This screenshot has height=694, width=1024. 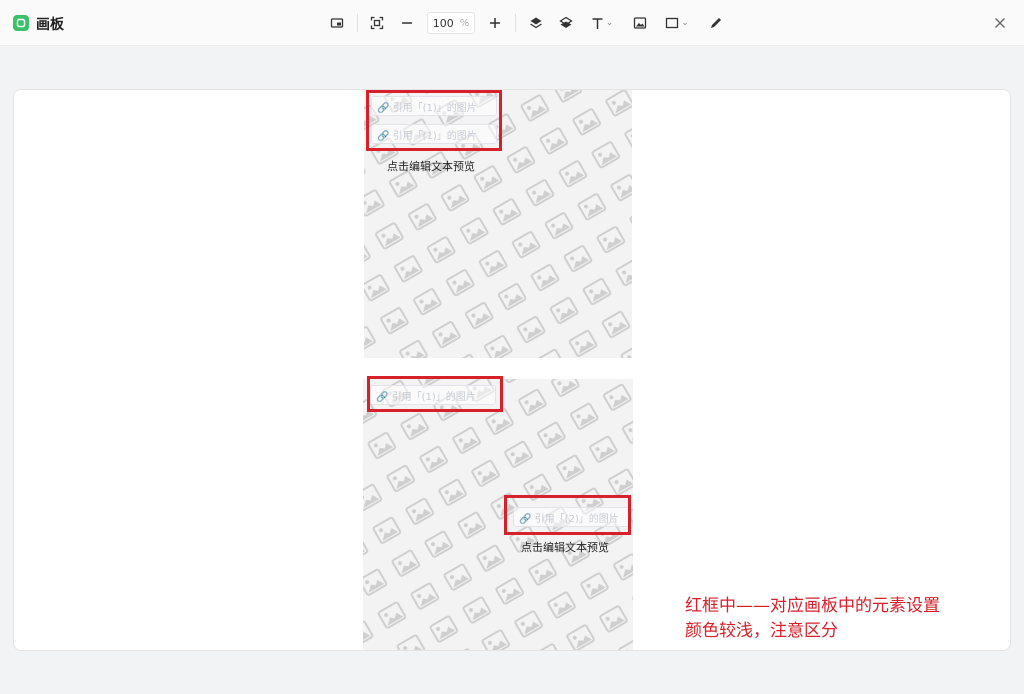 I want to click on layer-up-icon, so click(x=536, y=23).